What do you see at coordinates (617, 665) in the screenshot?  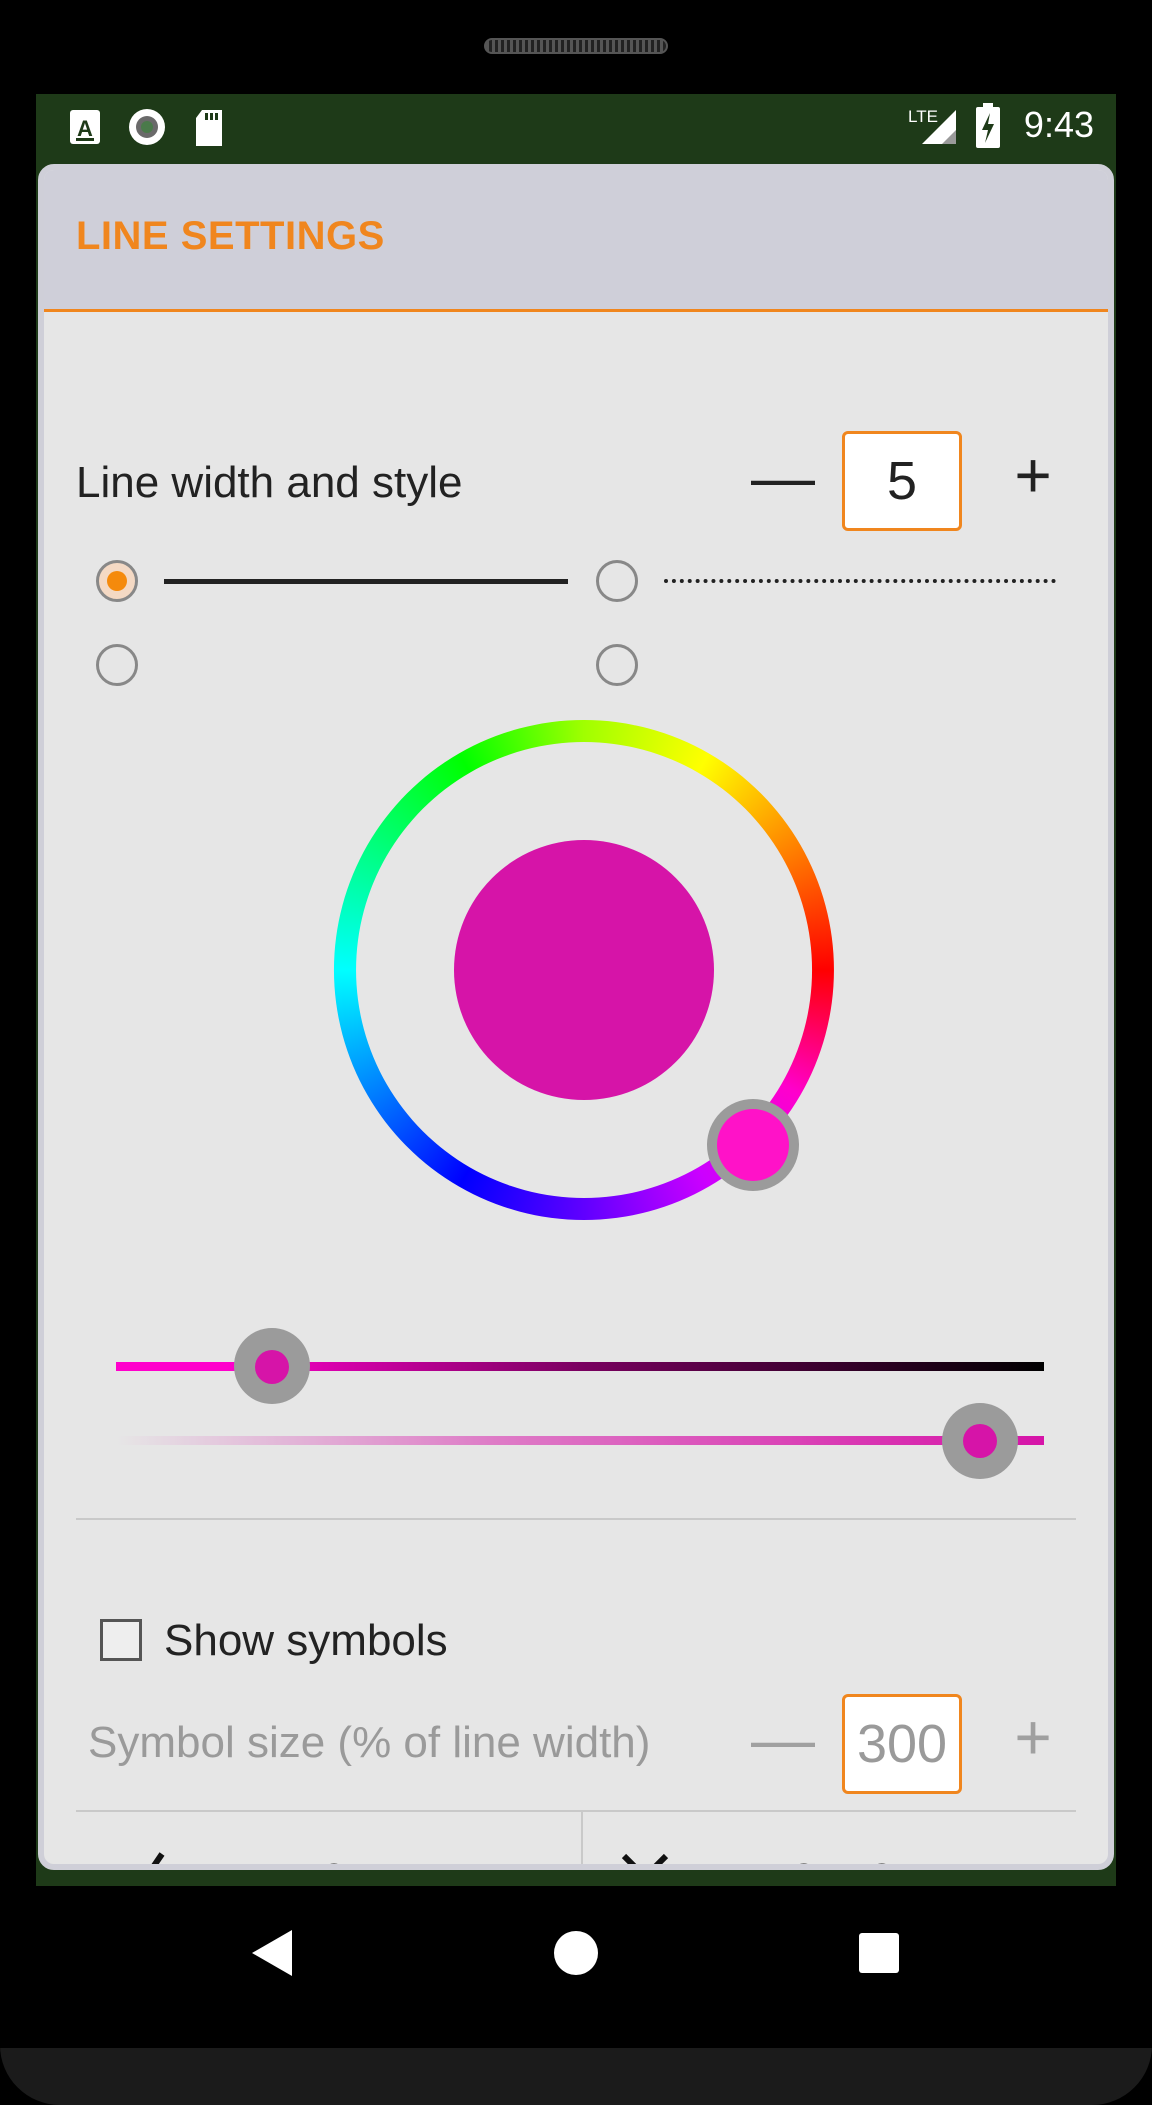 I see `line-style-dash-dot-radio` at bounding box center [617, 665].